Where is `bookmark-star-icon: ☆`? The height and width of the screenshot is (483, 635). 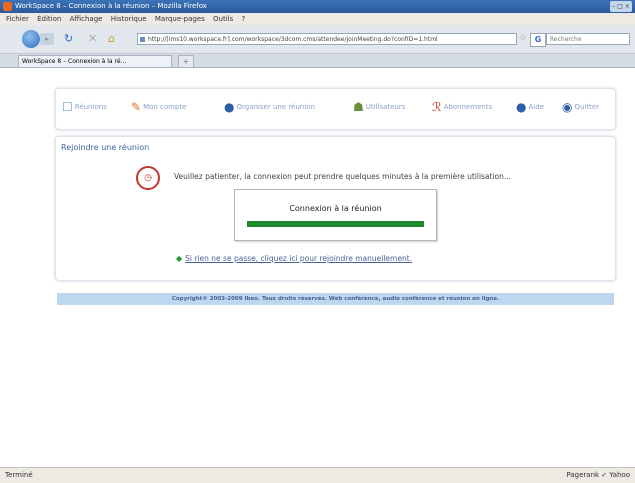 bookmark-star-icon: ☆ is located at coordinates (523, 38).